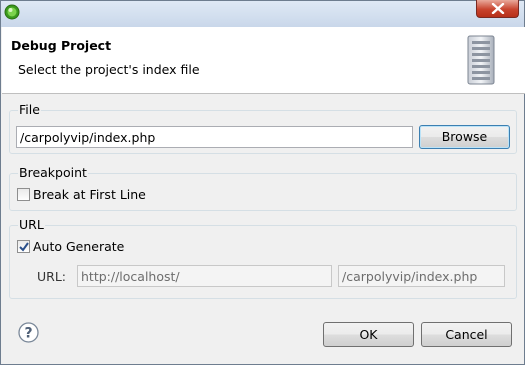 This screenshot has height=365, width=525. What do you see at coordinates (204, 276) in the screenshot?
I see `base-url-input` at bounding box center [204, 276].